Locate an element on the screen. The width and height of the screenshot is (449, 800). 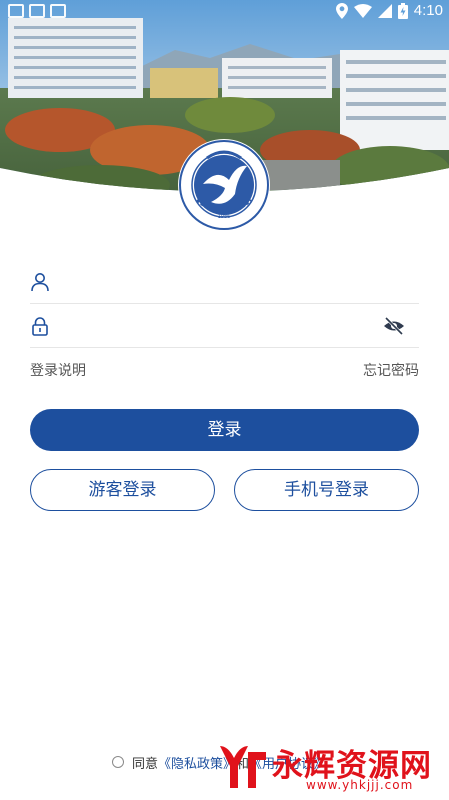
phone-login-button: 手机号登录 is located at coordinates (326, 490).